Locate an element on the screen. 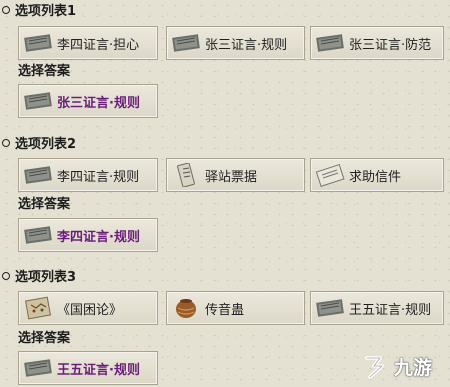  watermark: 九游 is located at coordinates (403, 366).